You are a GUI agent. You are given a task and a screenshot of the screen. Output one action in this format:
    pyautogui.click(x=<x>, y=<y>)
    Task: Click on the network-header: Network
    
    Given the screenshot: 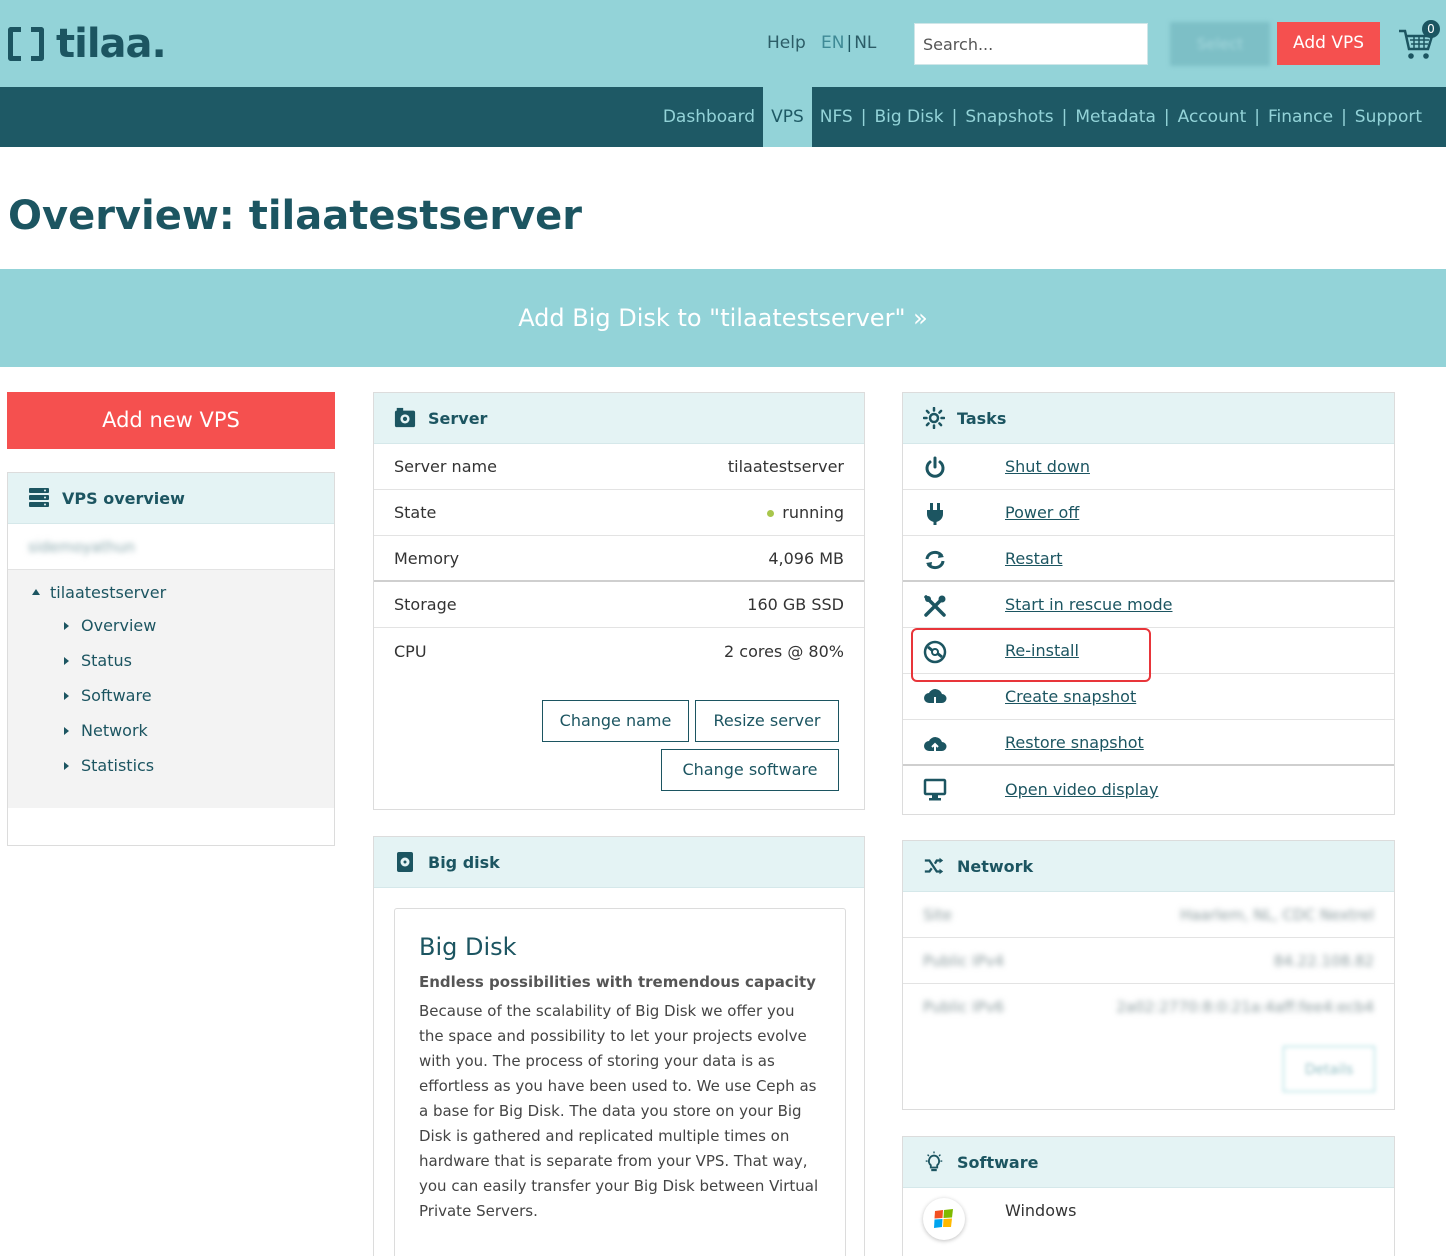 What is the action you would take?
    pyautogui.click(x=1148, y=866)
    